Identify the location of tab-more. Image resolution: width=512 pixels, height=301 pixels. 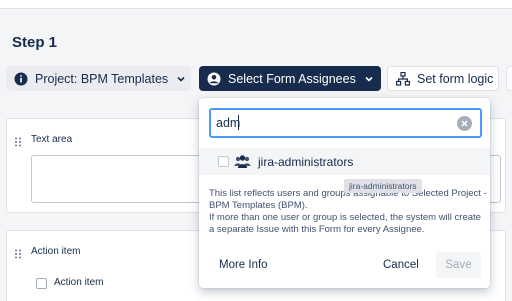
(509, 78).